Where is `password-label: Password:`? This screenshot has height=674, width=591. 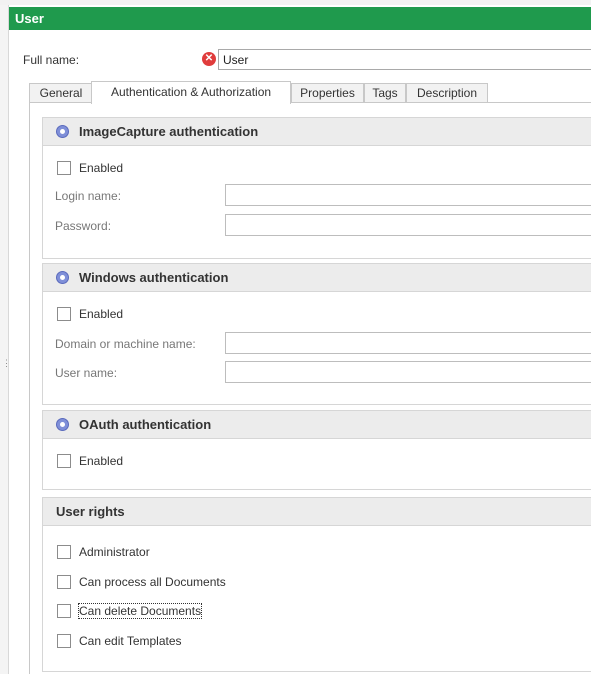 password-label: Password: is located at coordinates (83, 226).